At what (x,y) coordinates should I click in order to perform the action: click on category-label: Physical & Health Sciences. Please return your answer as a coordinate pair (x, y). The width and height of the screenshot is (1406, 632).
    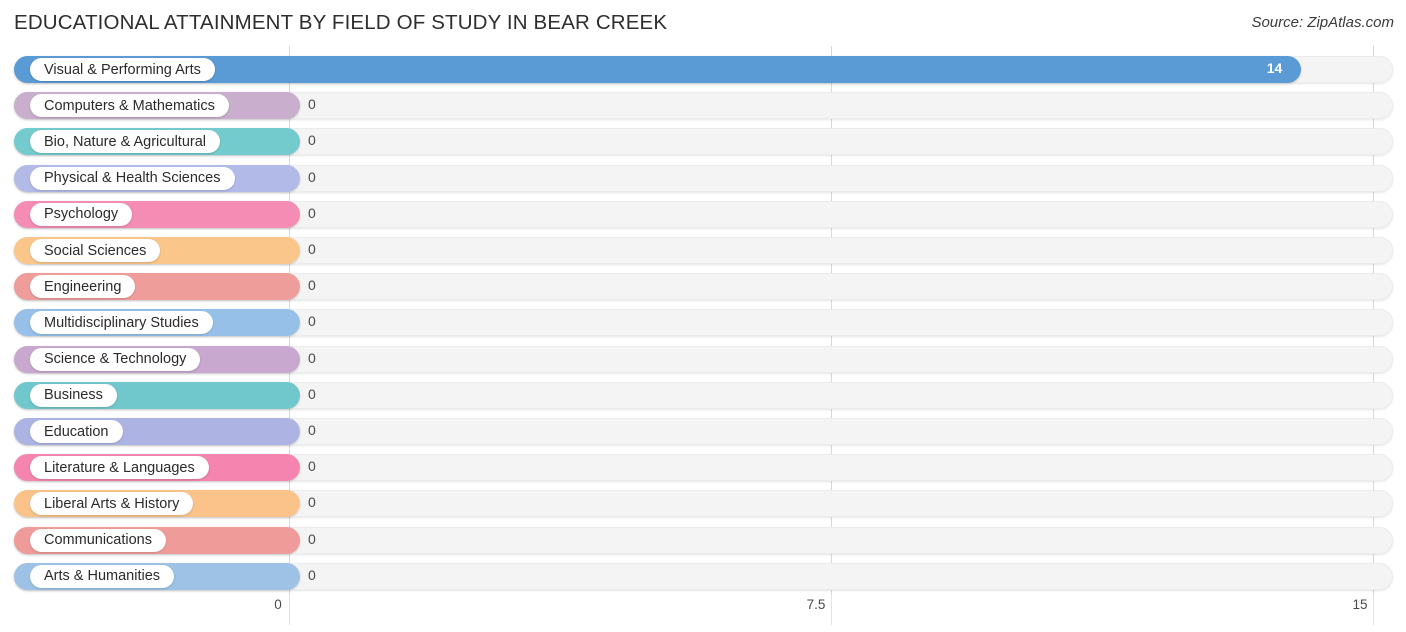
    Looking at the image, I should click on (132, 178).